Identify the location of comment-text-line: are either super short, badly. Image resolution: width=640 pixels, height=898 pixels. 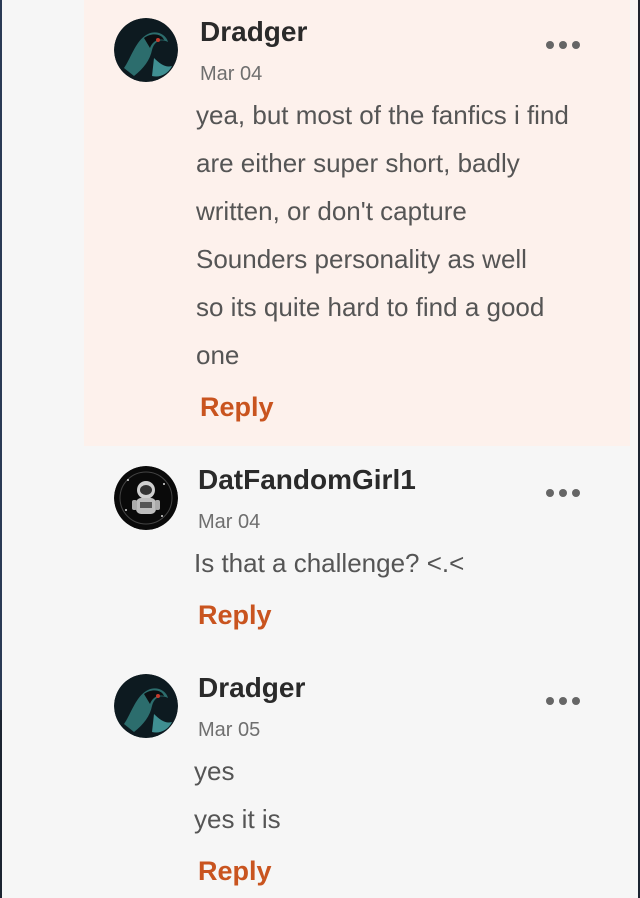
(358, 163).